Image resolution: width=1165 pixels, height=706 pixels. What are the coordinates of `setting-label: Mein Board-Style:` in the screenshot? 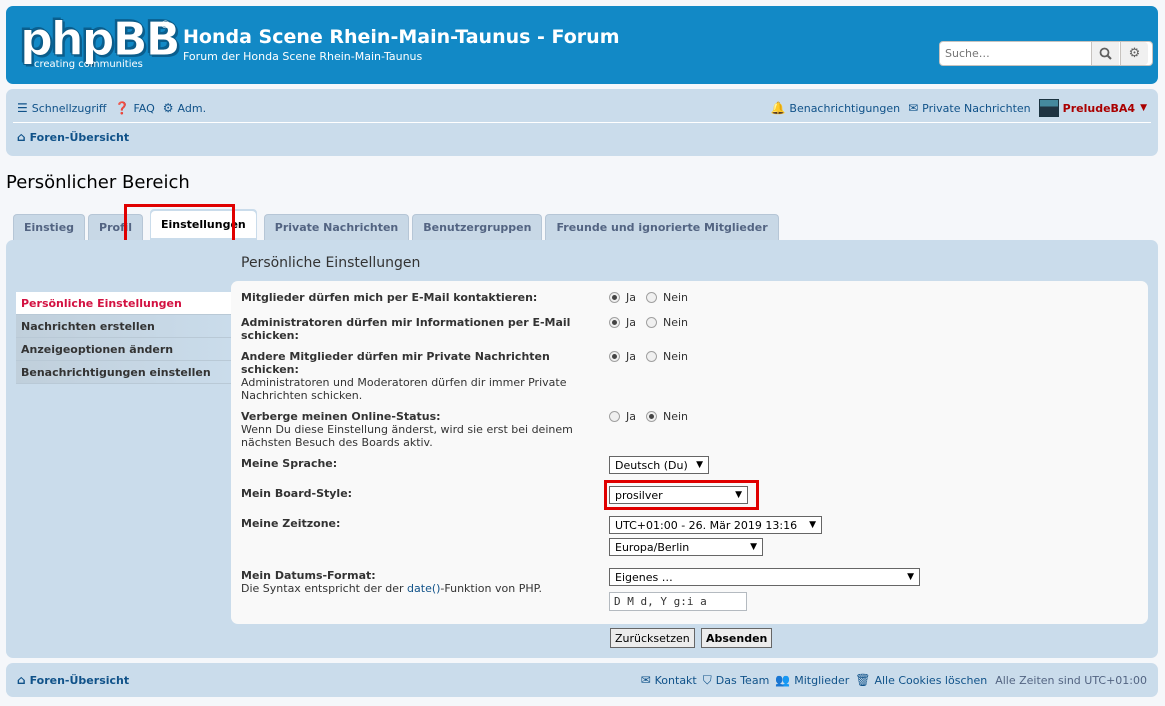 It's located at (297, 493).